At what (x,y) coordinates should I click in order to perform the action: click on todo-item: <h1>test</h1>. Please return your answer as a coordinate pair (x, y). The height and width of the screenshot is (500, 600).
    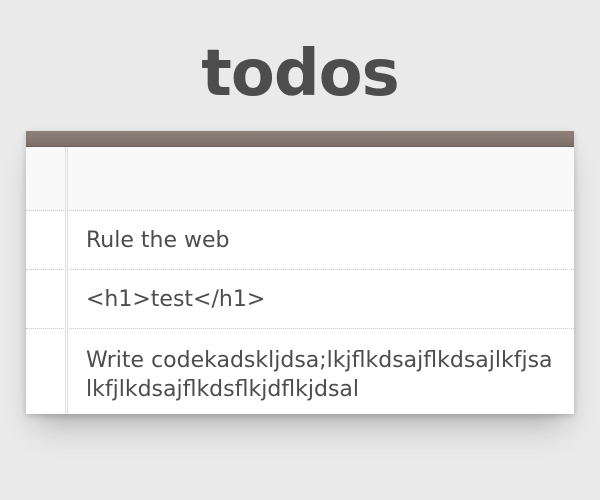
    Looking at the image, I should click on (300, 299).